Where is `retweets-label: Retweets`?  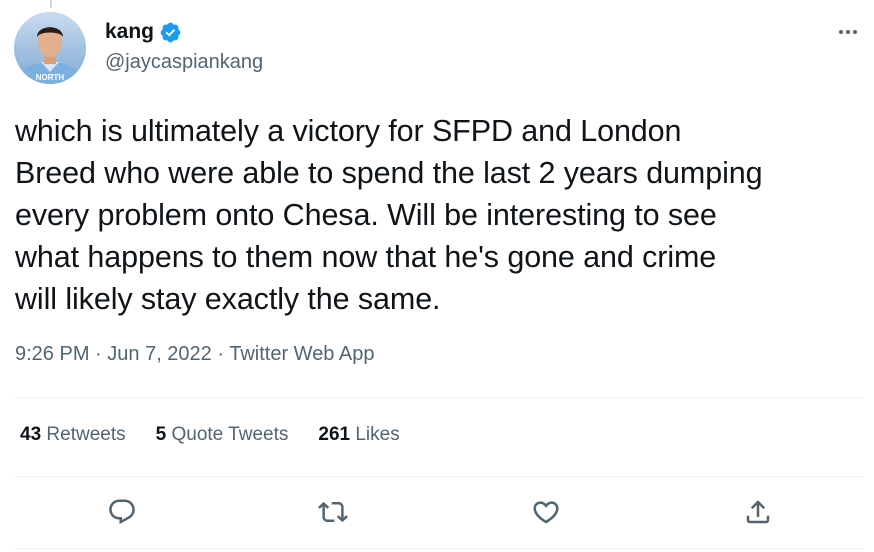
retweets-label: Retweets is located at coordinates (86, 434).